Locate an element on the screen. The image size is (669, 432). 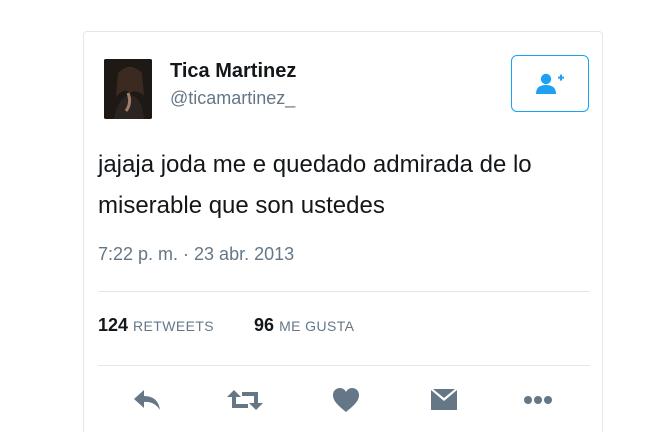
avatar is located at coordinates (128, 89).